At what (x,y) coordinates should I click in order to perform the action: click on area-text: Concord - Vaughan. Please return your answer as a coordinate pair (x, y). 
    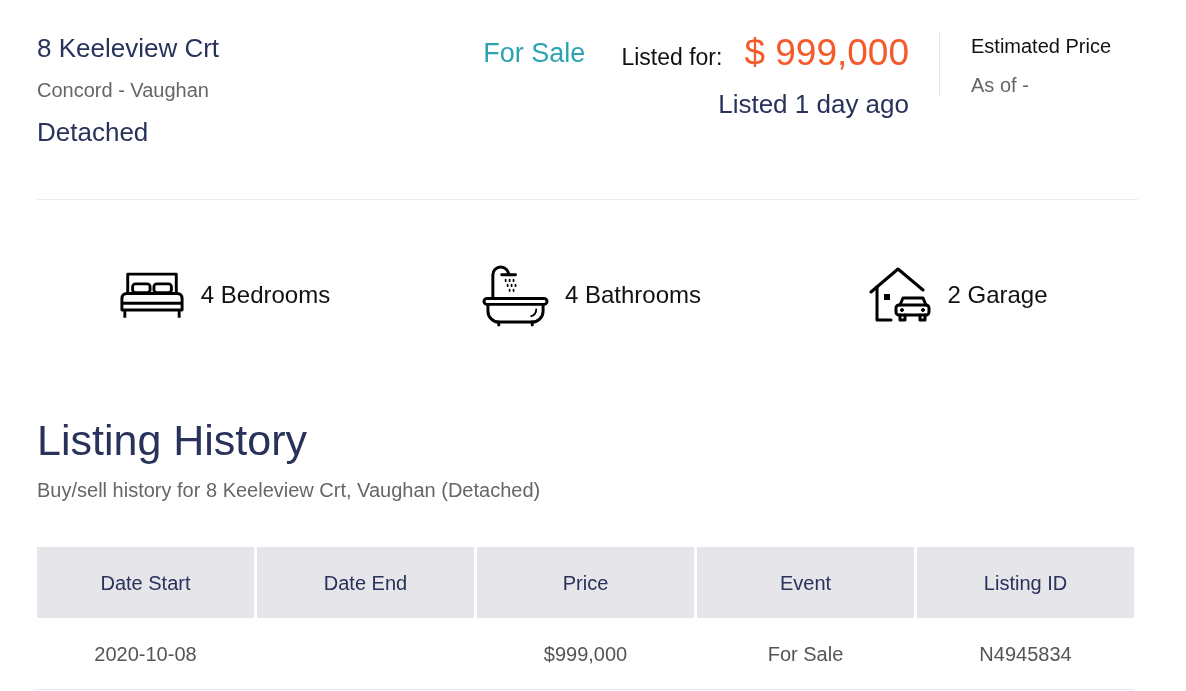
    Looking at the image, I should click on (123, 90).